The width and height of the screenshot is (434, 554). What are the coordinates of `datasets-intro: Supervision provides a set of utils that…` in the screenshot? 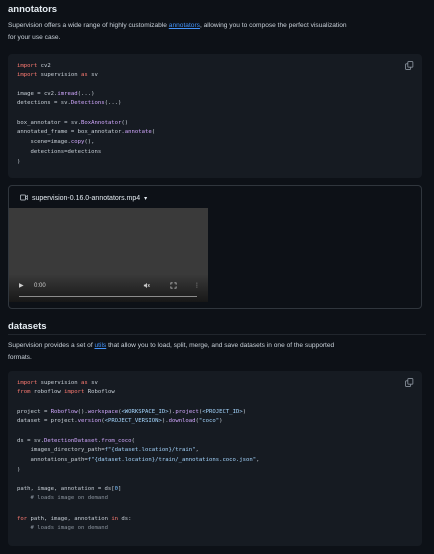 It's located at (213, 352).